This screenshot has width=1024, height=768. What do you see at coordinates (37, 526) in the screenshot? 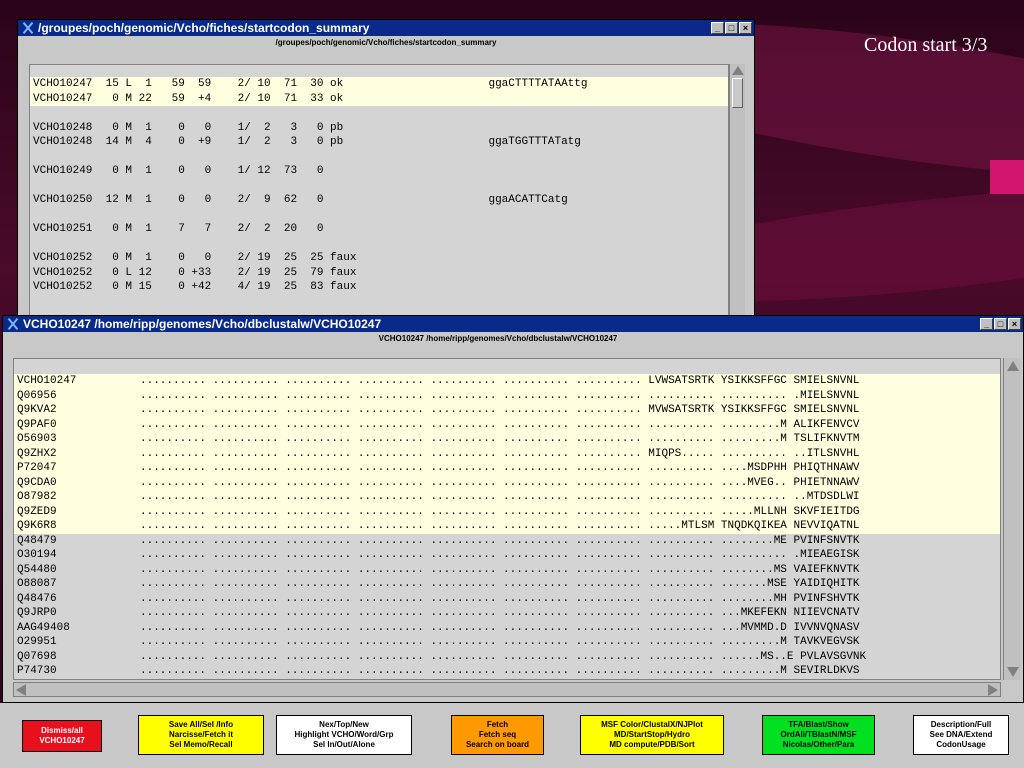
I see `sequence-id: Q9K6R8` at bounding box center [37, 526].